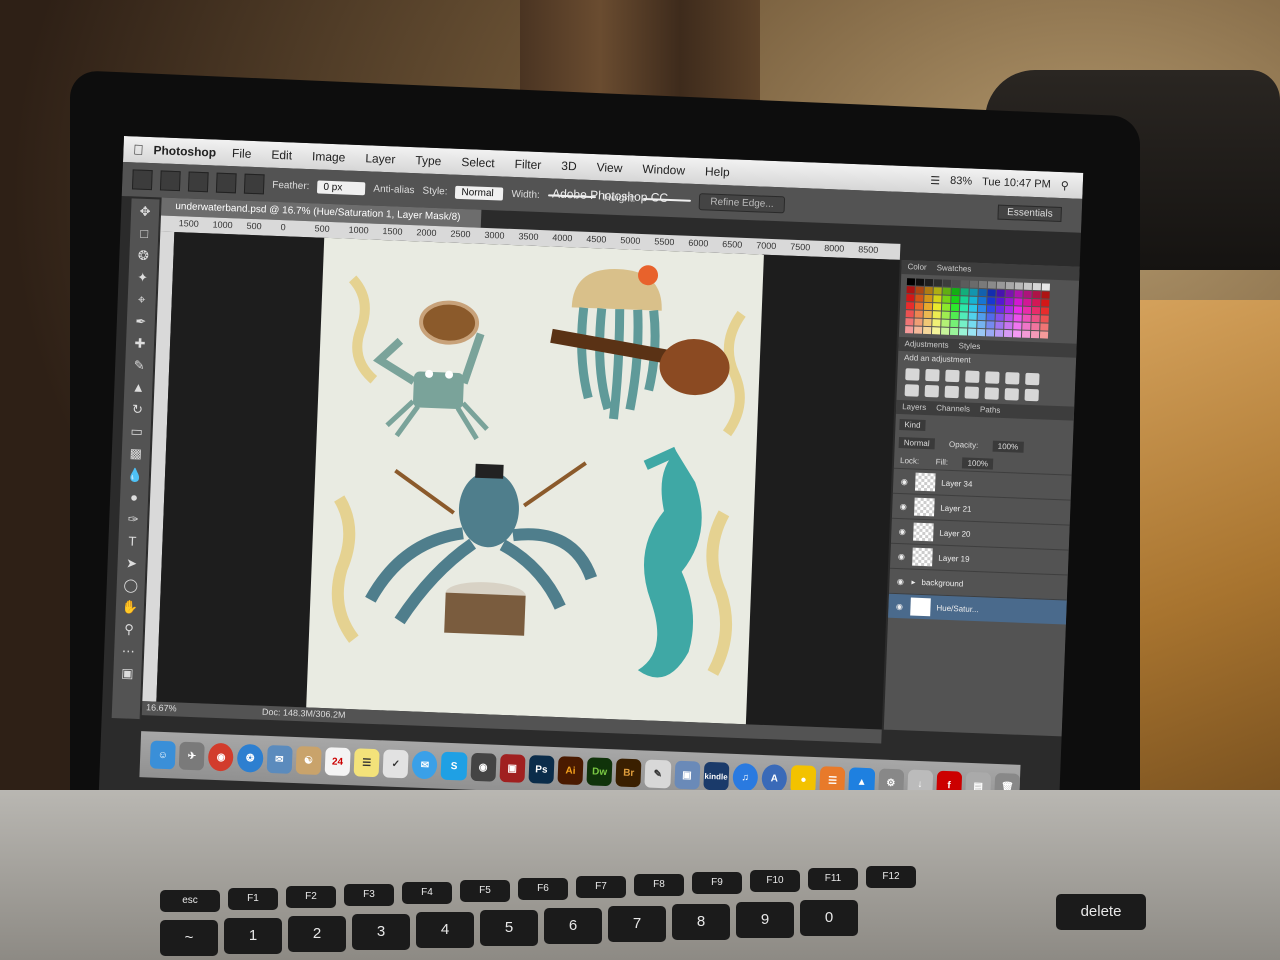 This screenshot has height=960, width=1280. Describe the element at coordinates (570, 771) in the screenshot. I see `illustrator-dock-icon: Ai` at that location.